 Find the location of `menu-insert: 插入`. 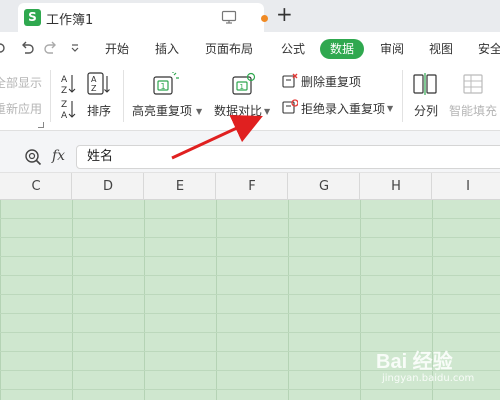

menu-insert: 插入 is located at coordinates (167, 49).